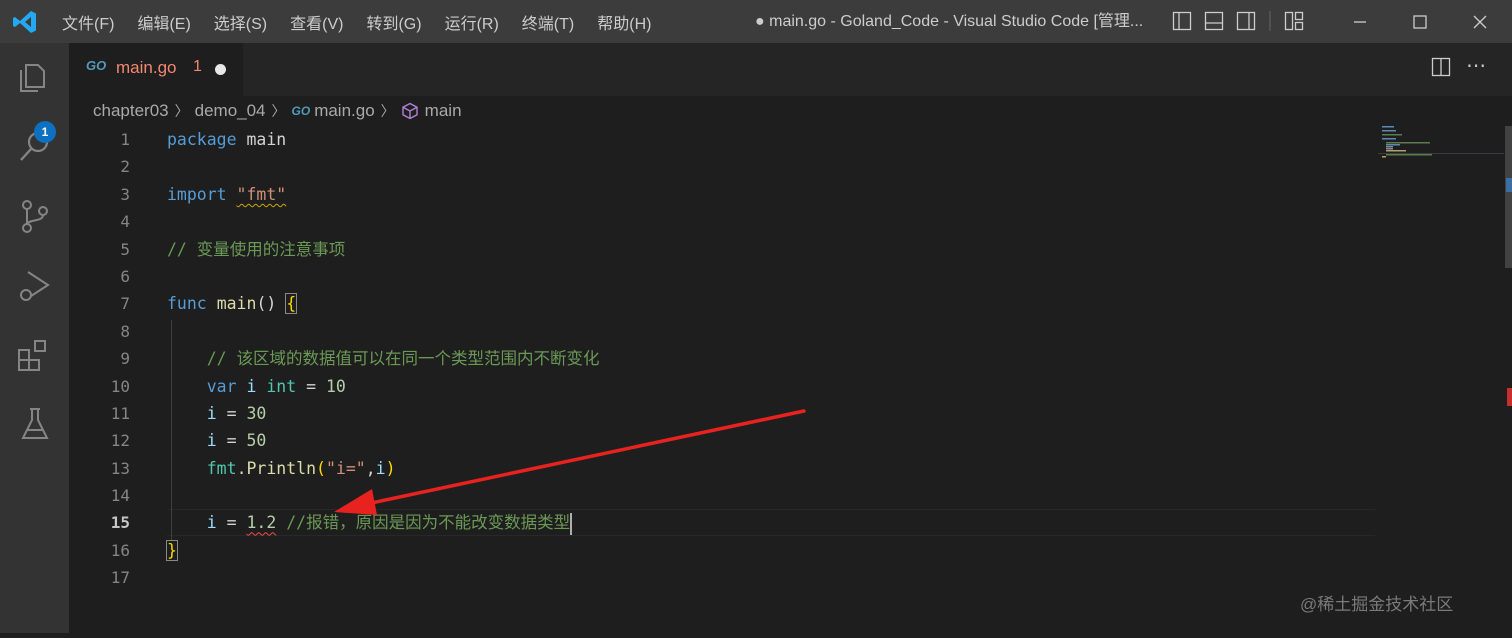  I want to click on comment: //报错，原因是因为不能改变数据类型, so click(423, 523).